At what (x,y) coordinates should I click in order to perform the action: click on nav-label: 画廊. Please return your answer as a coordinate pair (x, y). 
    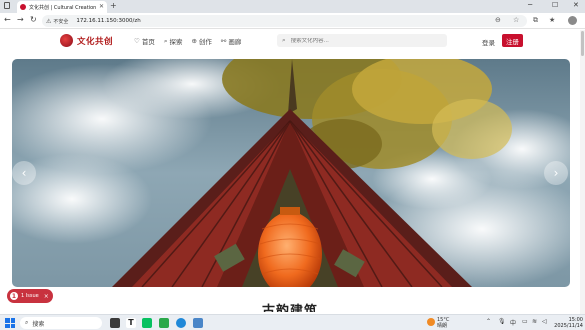
    Looking at the image, I should click on (235, 42).